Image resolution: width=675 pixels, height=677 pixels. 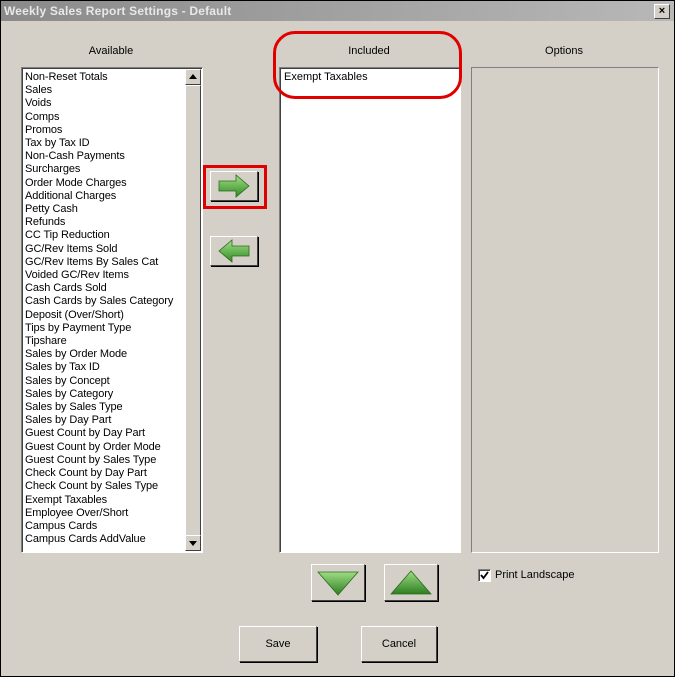 What do you see at coordinates (103, 473) in the screenshot?
I see `available-item: Check Count by Day Part` at bounding box center [103, 473].